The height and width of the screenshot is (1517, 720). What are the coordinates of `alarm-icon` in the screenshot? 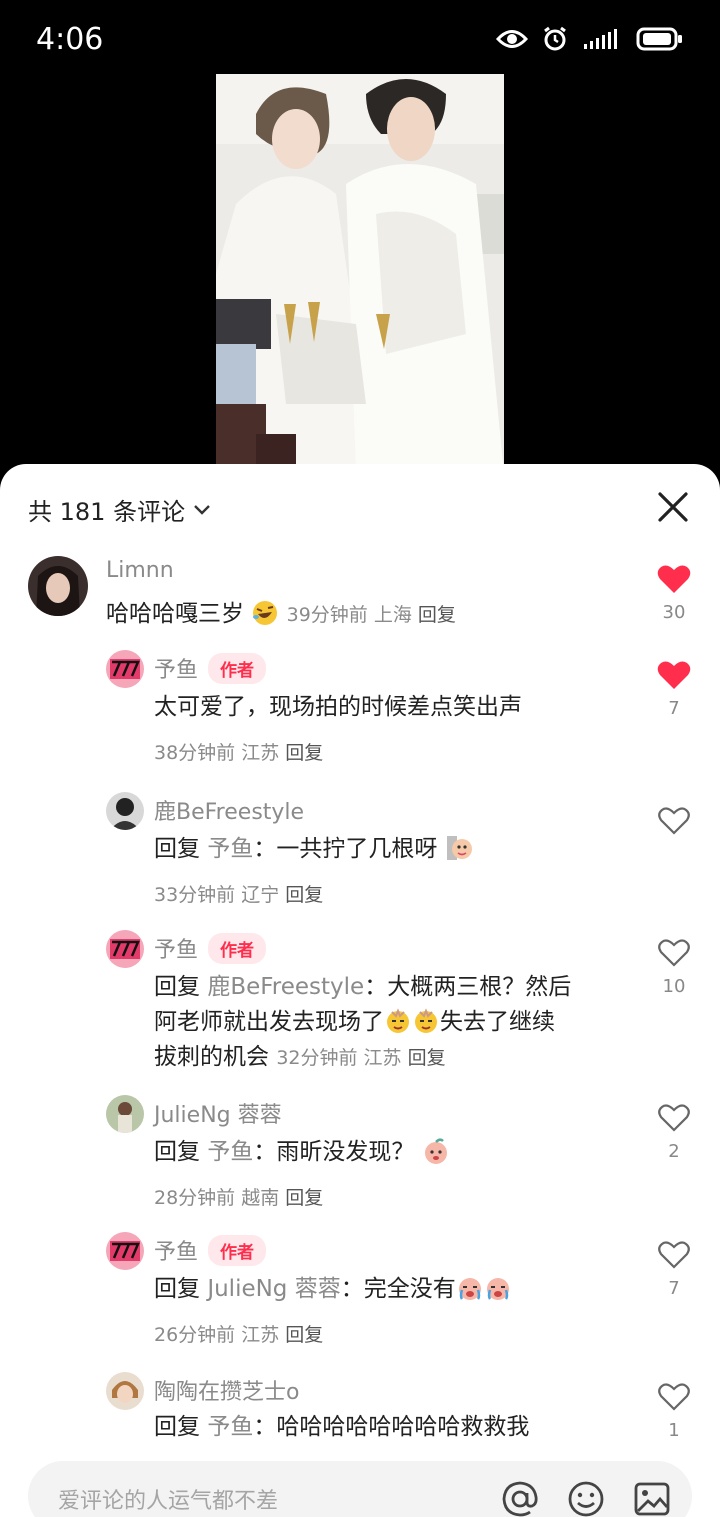 It's located at (555, 38).